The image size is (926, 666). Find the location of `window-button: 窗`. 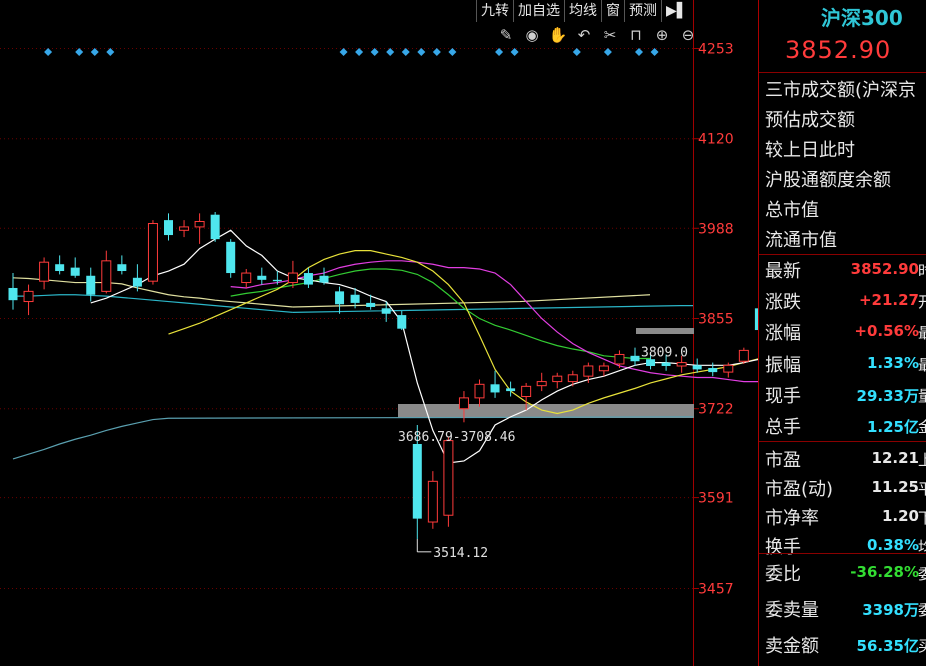

window-button: 窗 is located at coordinates (612, 11).